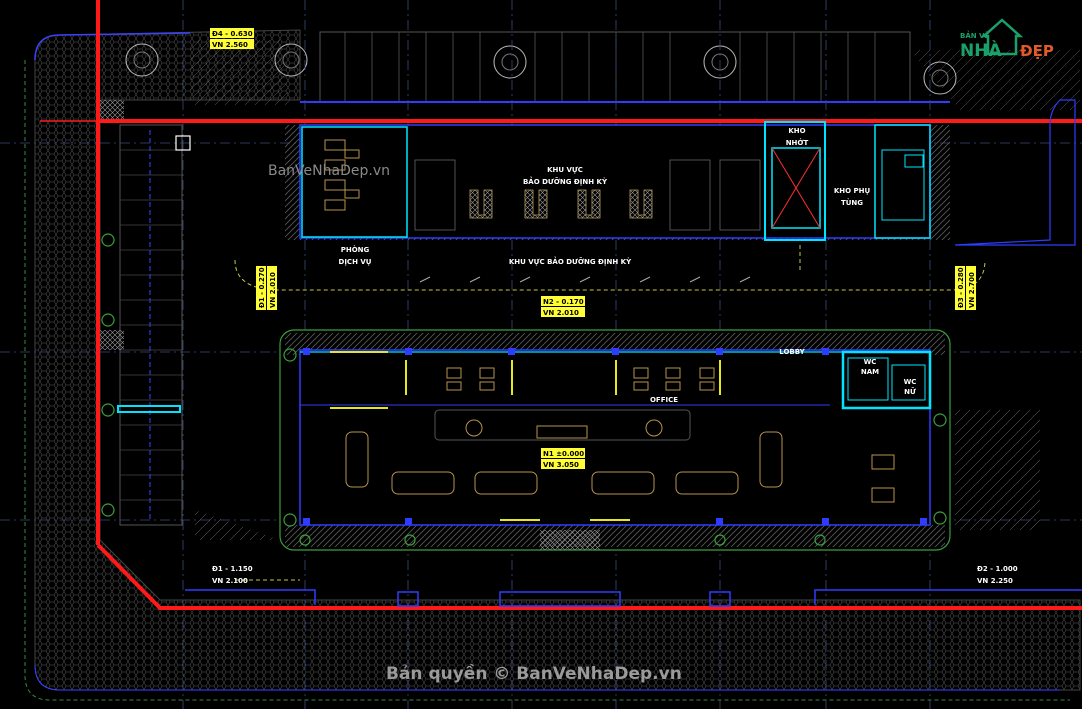 Image resolution: width=1082 pixels, height=709 pixels. I want to click on workshop-building, so click(617, 181).